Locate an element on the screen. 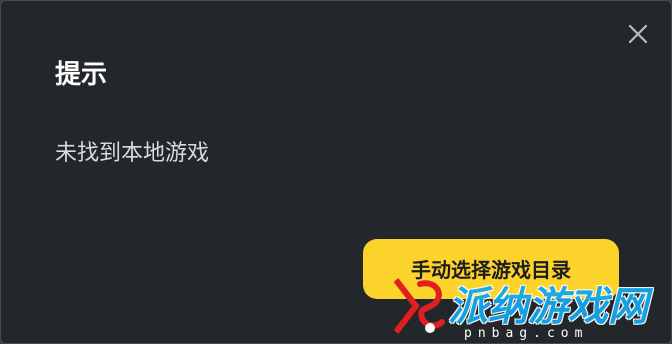  close-icon is located at coordinates (638, 34).